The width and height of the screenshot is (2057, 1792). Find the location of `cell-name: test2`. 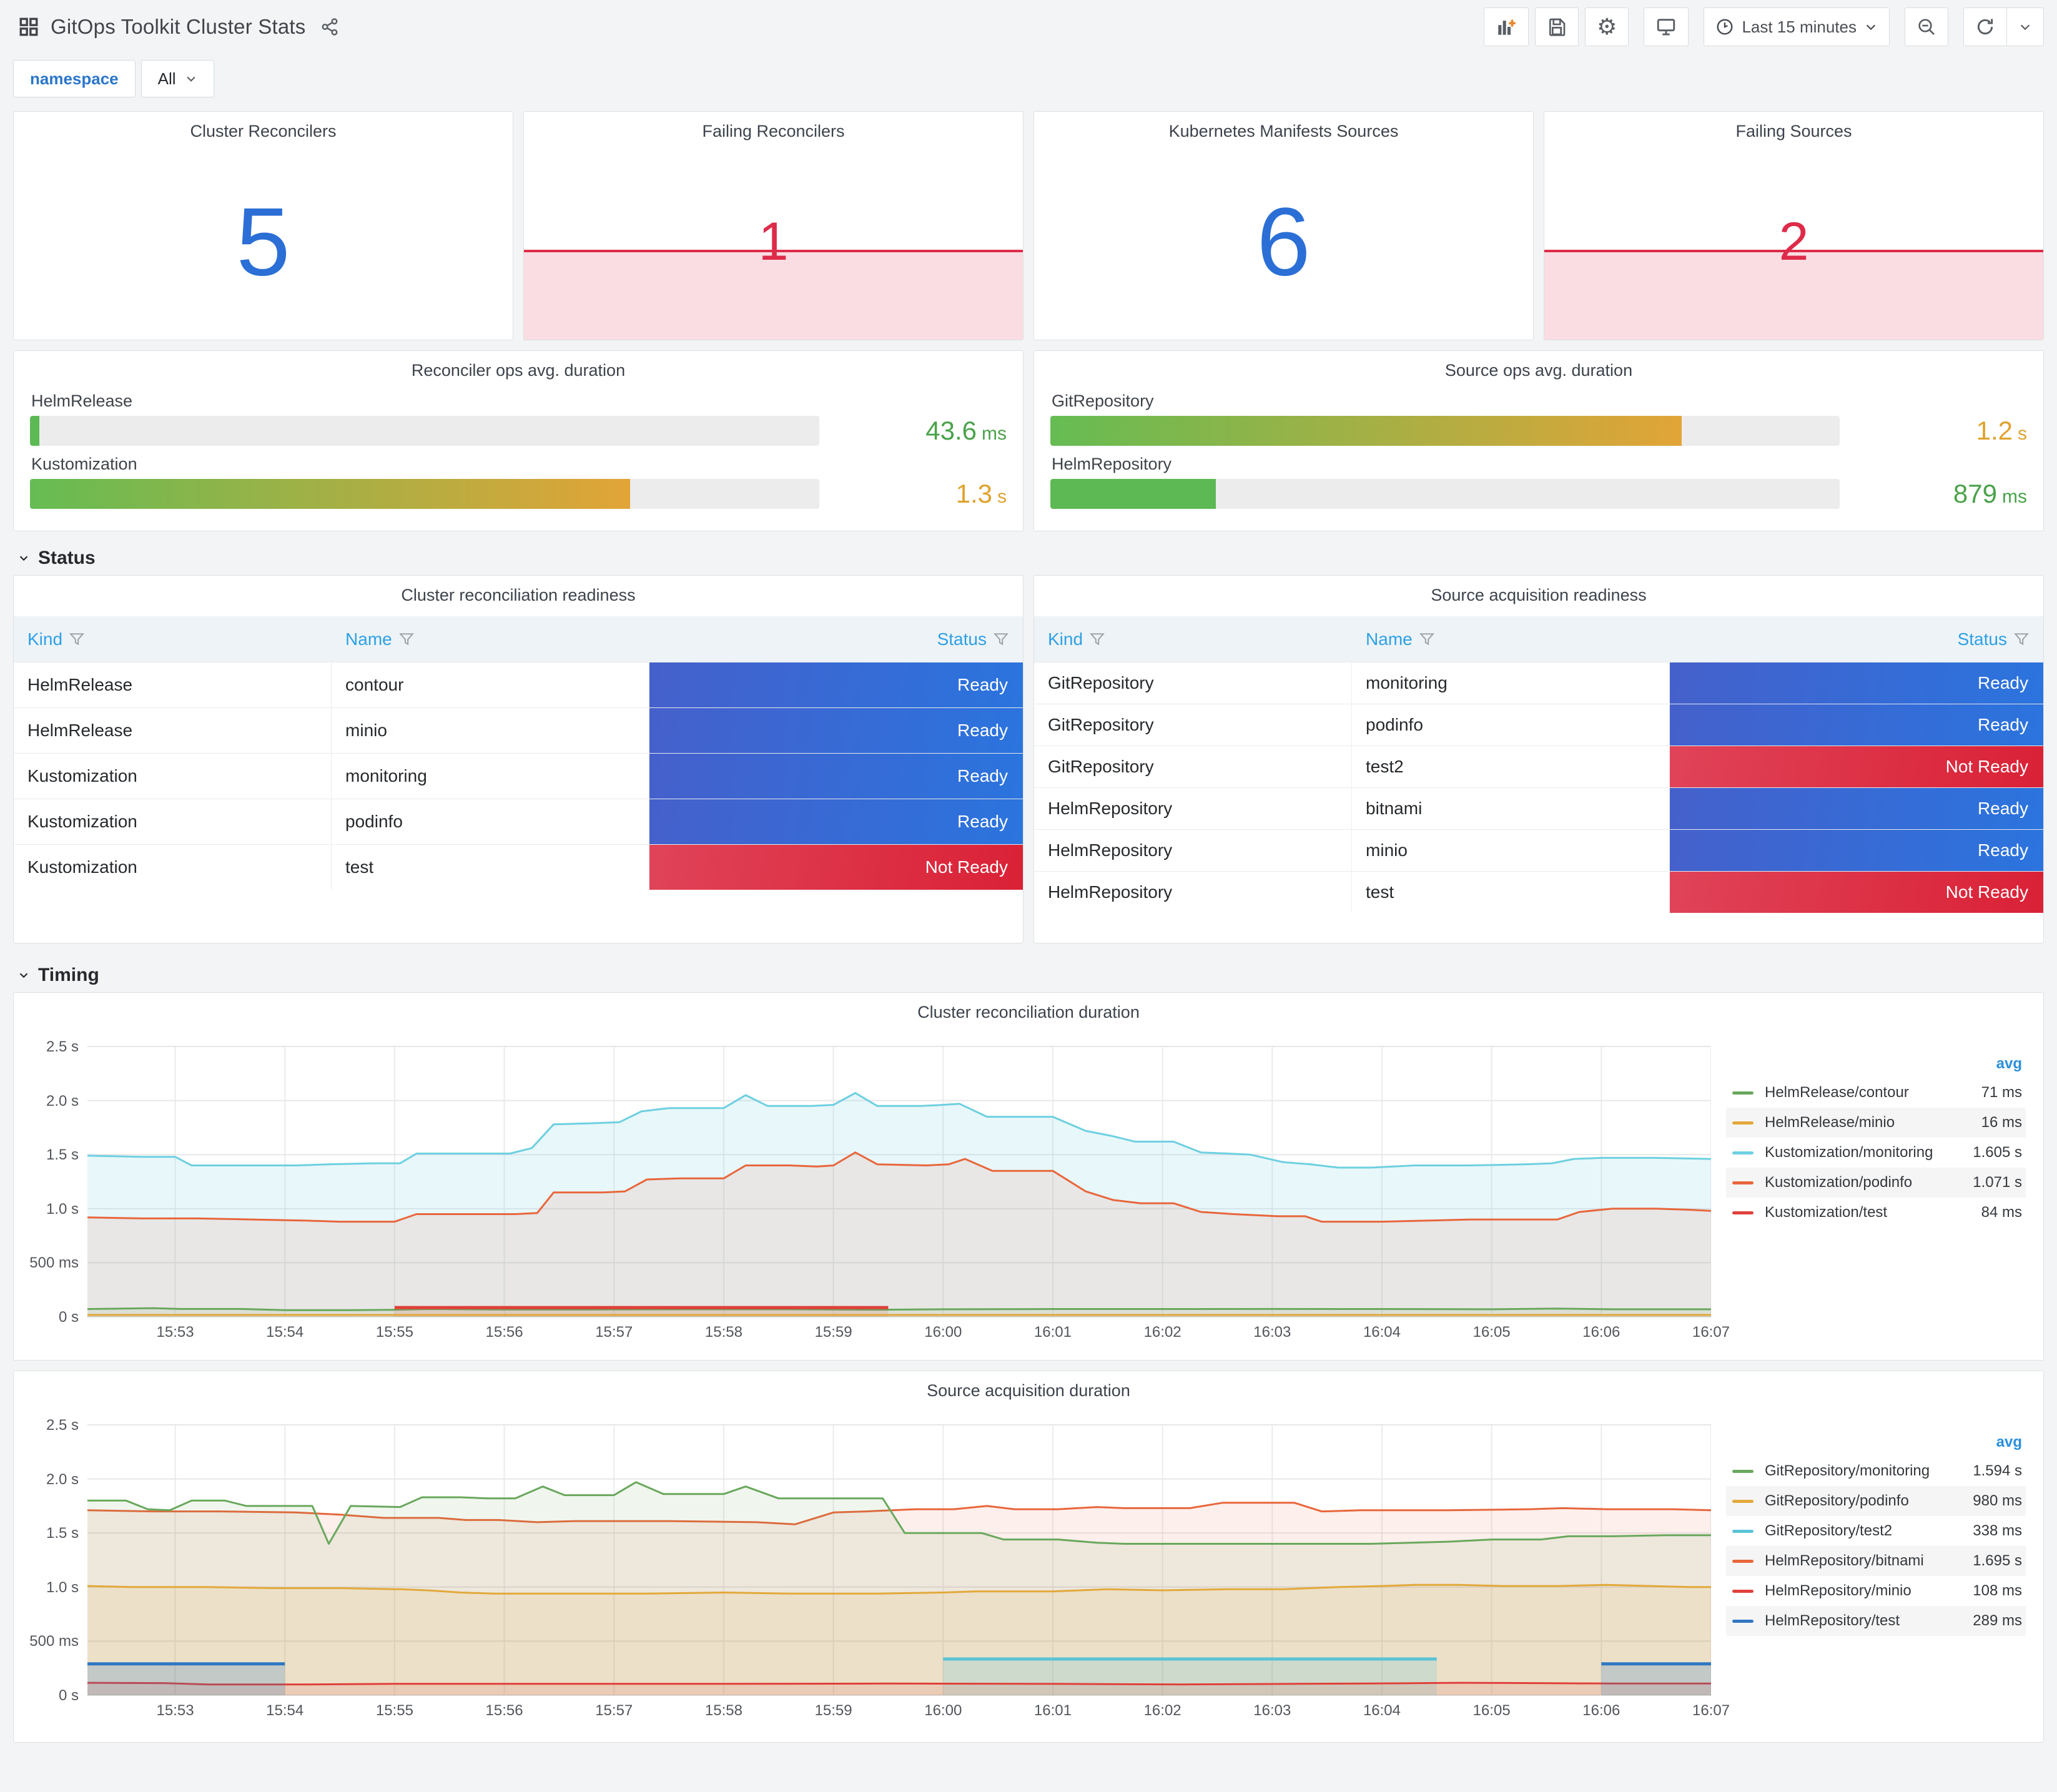

cell-name: test2 is located at coordinates (1511, 766).